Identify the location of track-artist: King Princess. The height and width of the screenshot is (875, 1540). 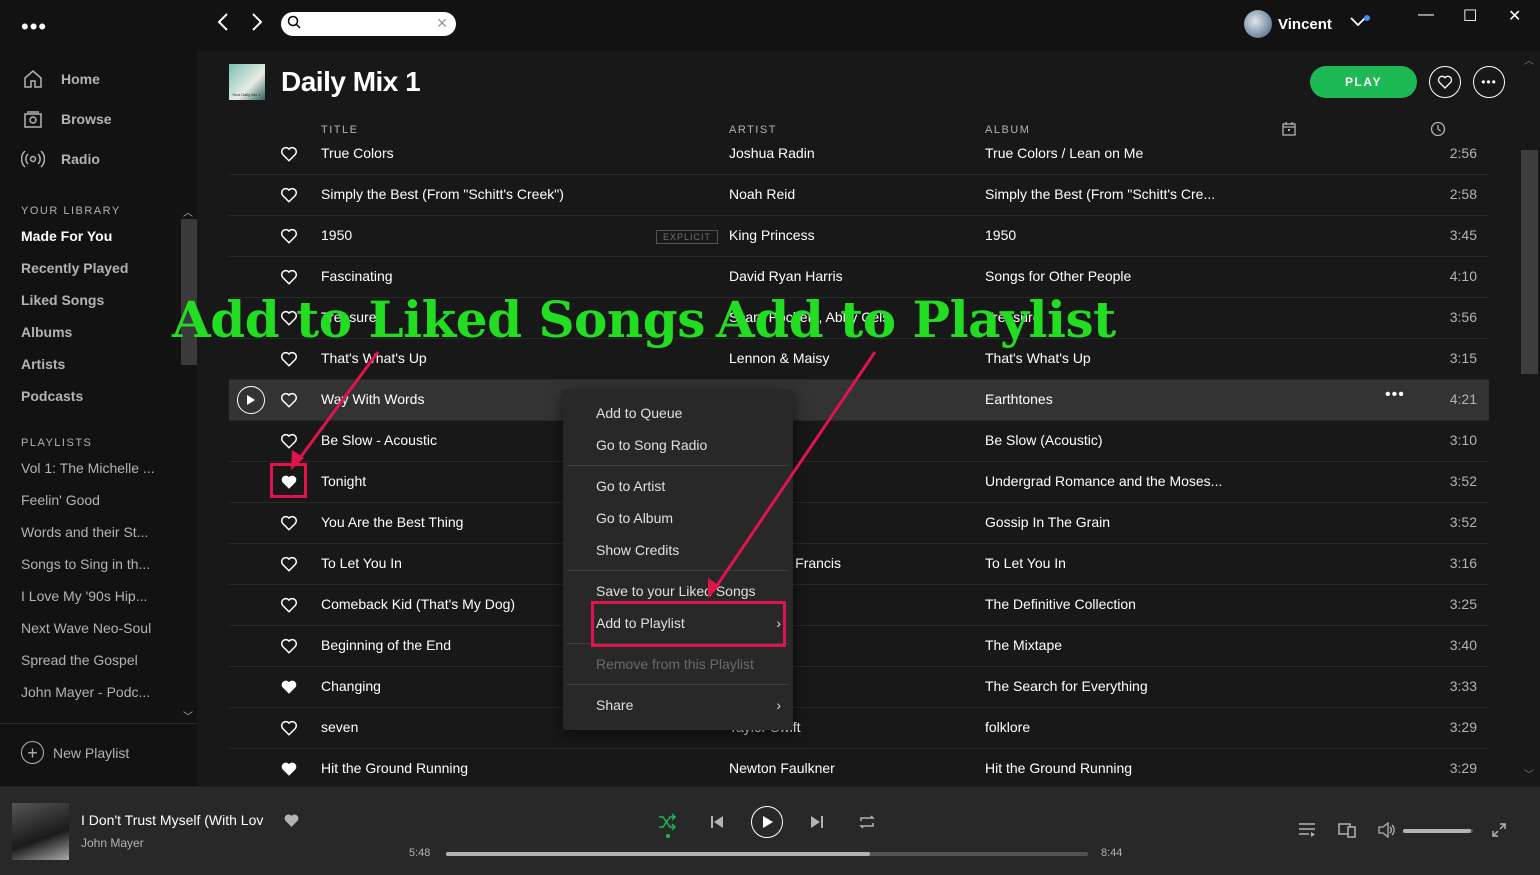
(772, 235).